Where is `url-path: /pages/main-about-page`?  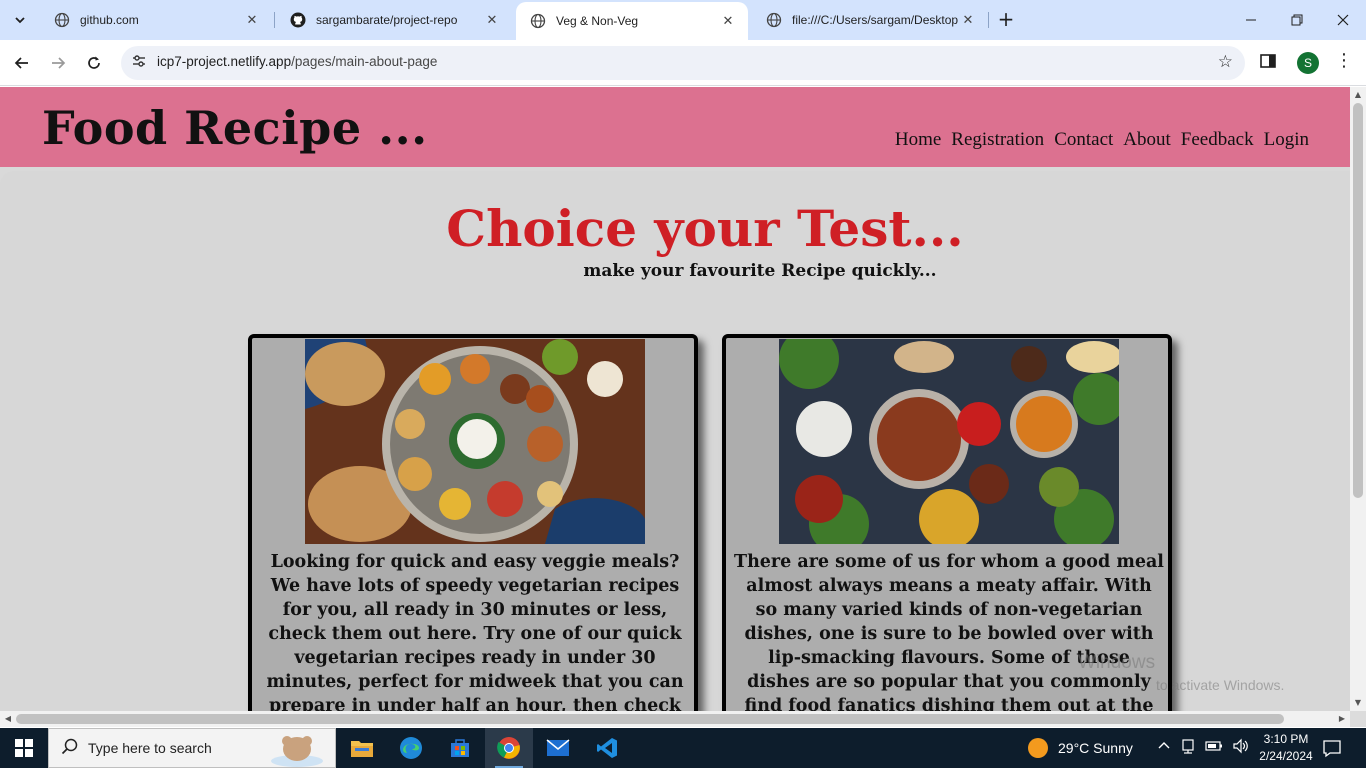 url-path: /pages/main-about-page is located at coordinates (364, 61).